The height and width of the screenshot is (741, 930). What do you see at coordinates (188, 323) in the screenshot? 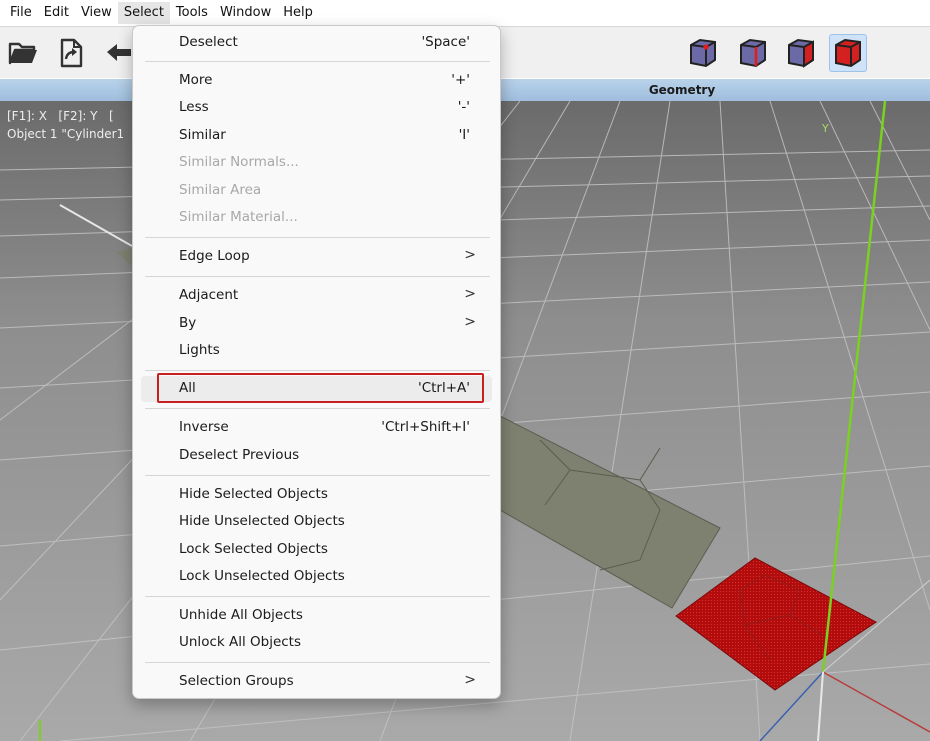
I see `menu-item-label: By` at bounding box center [188, 323].